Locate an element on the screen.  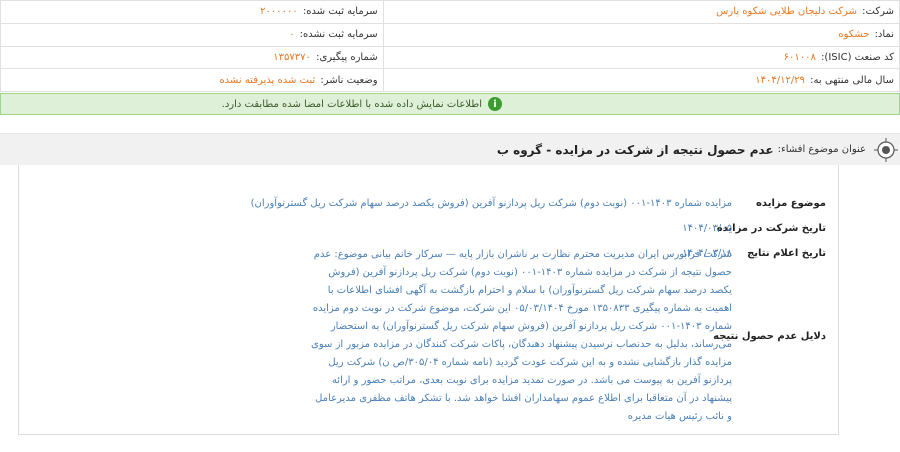
target-bullet-icon is located at coordinates (886, 149).